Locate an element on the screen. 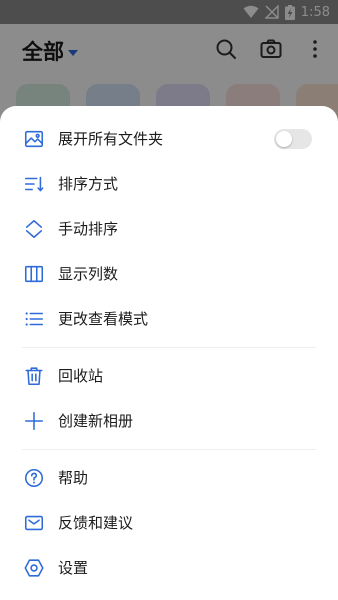  image-icon is located at coordinates (34, 139).